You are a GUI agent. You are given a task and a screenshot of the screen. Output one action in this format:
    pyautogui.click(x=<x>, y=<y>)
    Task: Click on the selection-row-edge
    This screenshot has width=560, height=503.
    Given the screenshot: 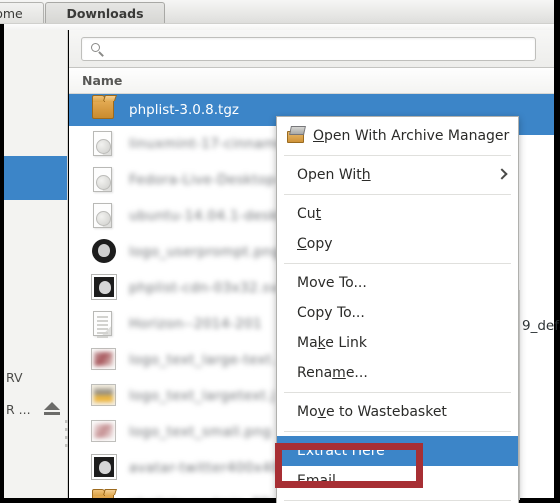 What is the action you would take?
    pyautogui.click(x=536, y=119)
    